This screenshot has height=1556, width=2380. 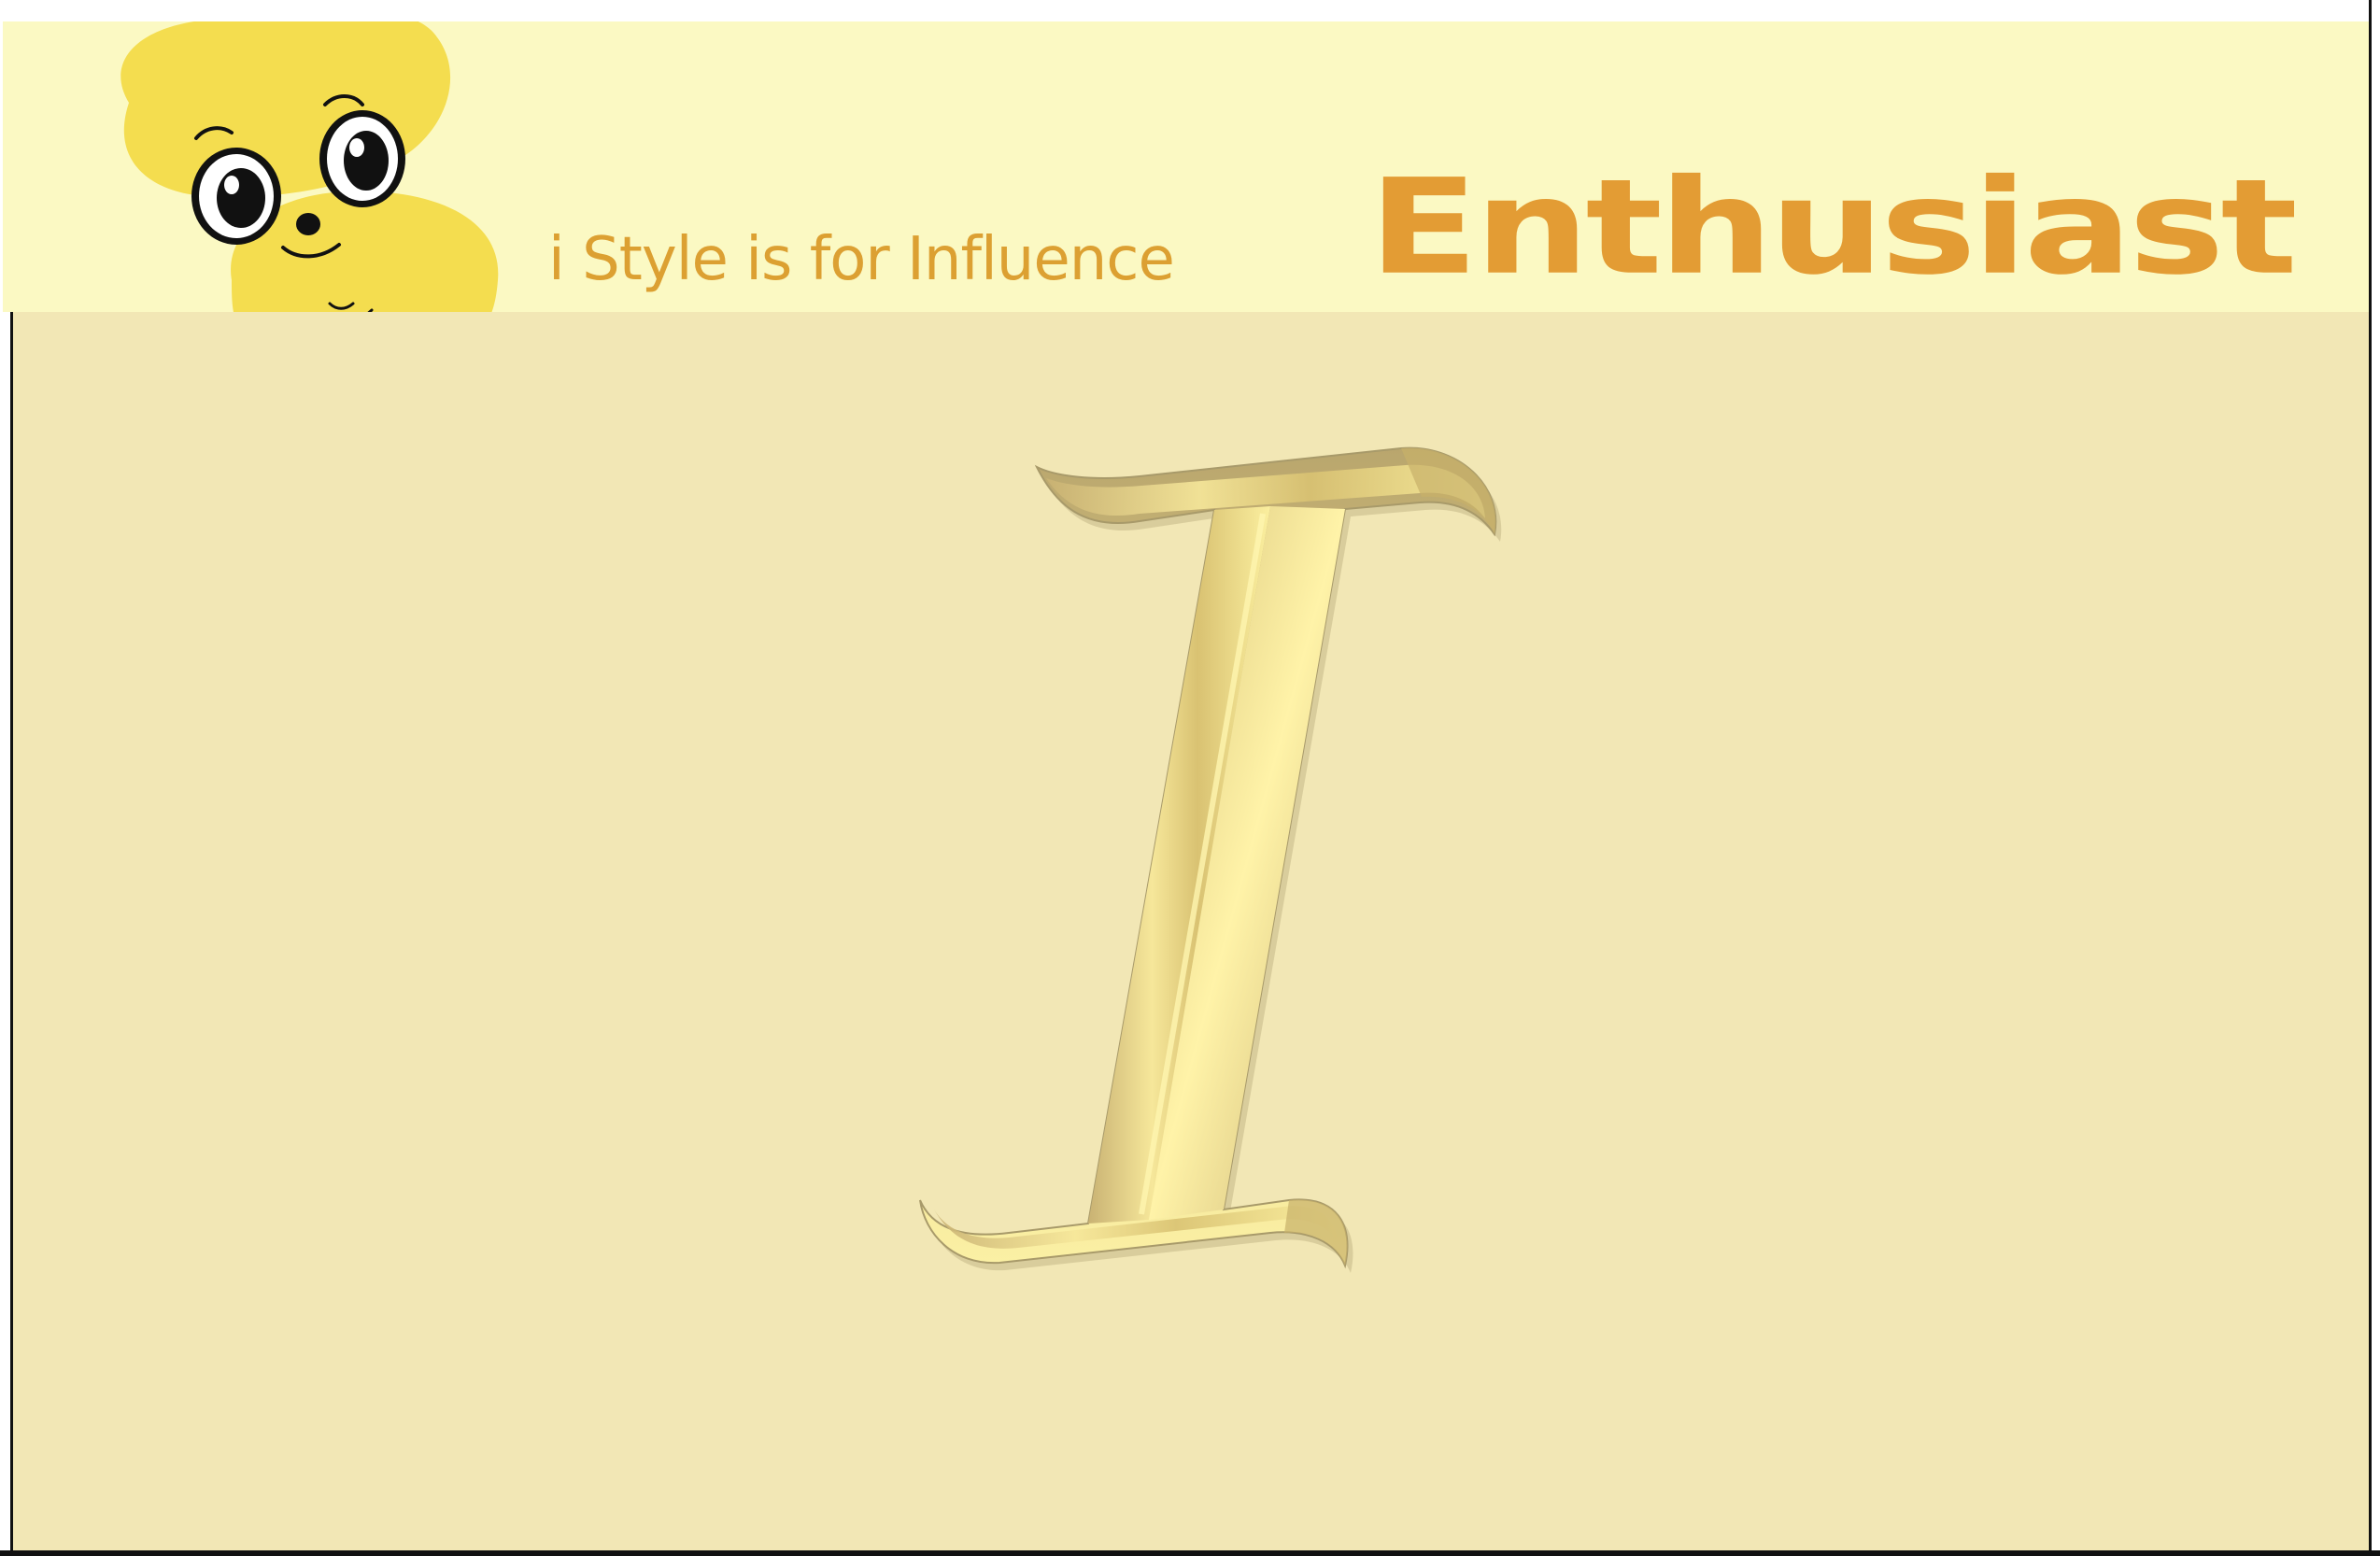 What do you see at coordinates (309, 167) in the screenshot?
I see `mascot-icon` at bounding box center [309, 167].